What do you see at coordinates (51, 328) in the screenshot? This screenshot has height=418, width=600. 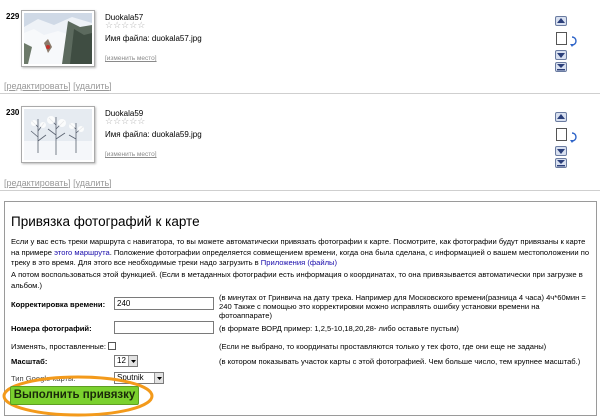 I see `photo-numbers-label: Номера фотографий:` at bounding box center [51, 328].